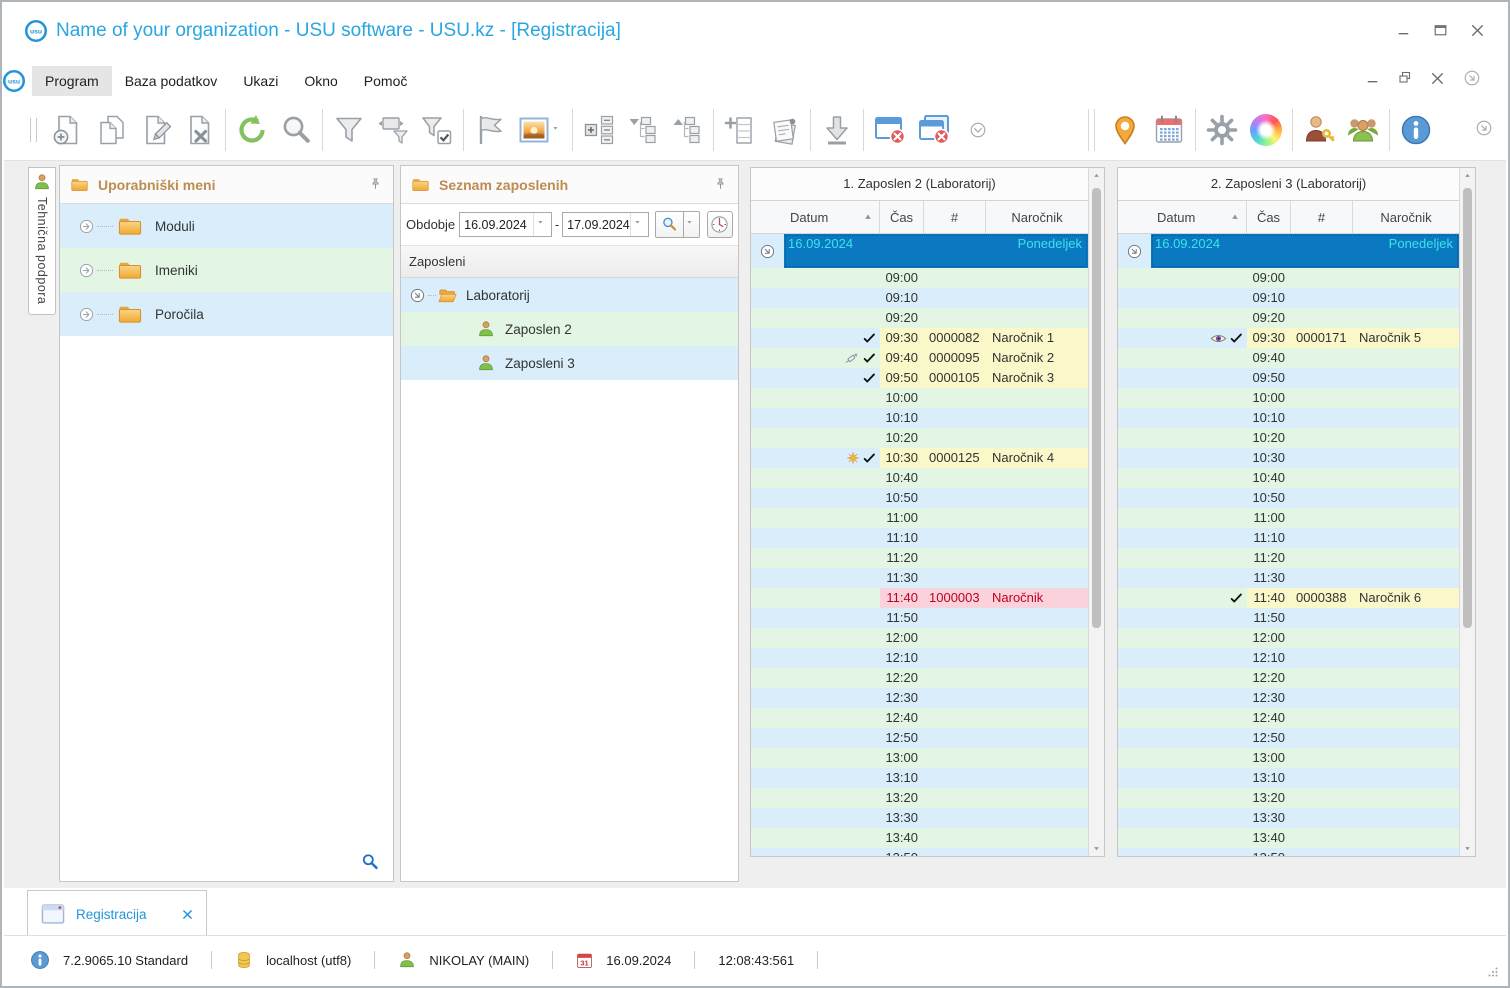  I want to click on download-button, so click(837, 130).